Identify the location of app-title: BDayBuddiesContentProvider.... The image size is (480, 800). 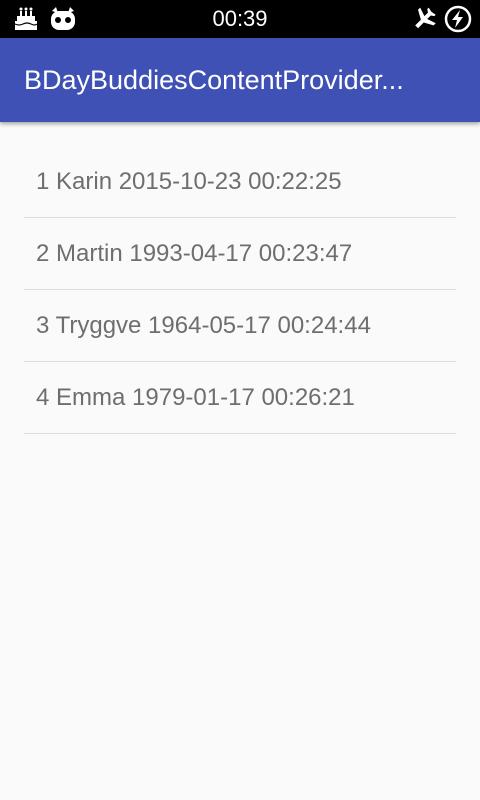
(214, 80).